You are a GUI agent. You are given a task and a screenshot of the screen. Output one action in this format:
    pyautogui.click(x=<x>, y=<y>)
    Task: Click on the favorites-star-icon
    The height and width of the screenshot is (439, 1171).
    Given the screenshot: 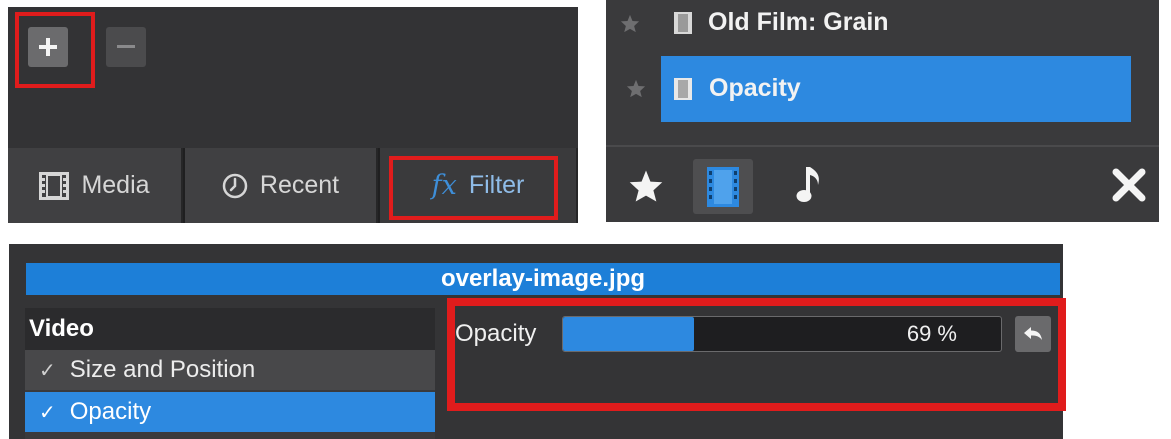 What is the action you would take?
    pyautogui.click(x=646, y=186)
    